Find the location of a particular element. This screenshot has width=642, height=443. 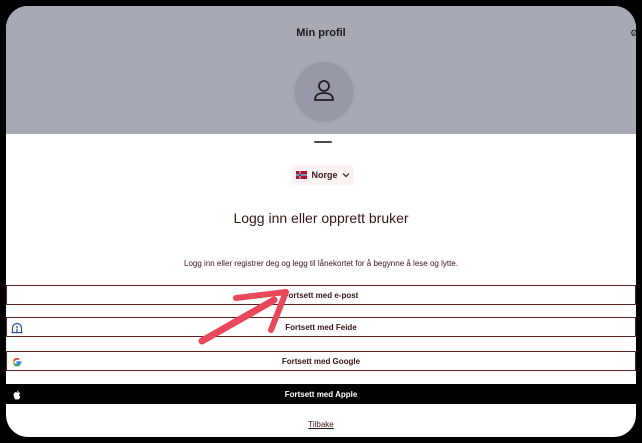

continue-email-button: Fortsett med e-post is located at coordinates (321, 295).